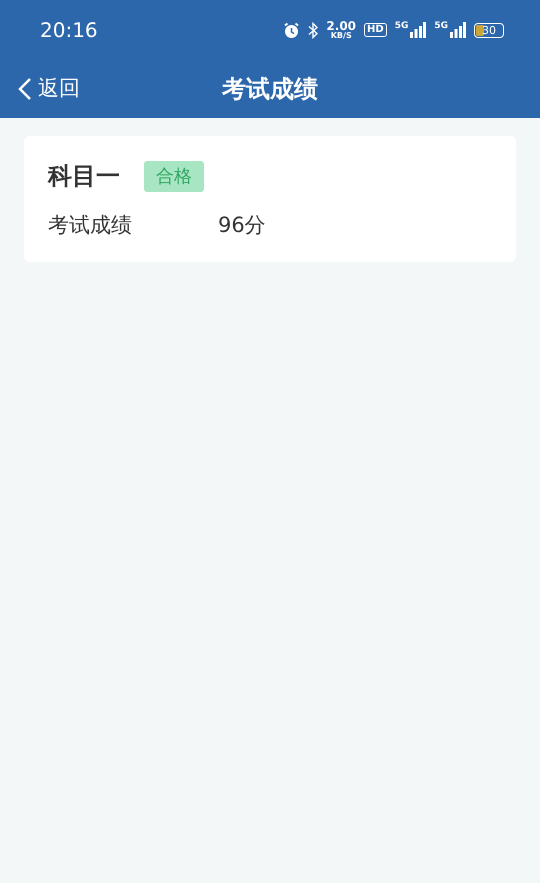 The image size is (540, 883). I want to click on status-tag: 合格, so click(174, 176).